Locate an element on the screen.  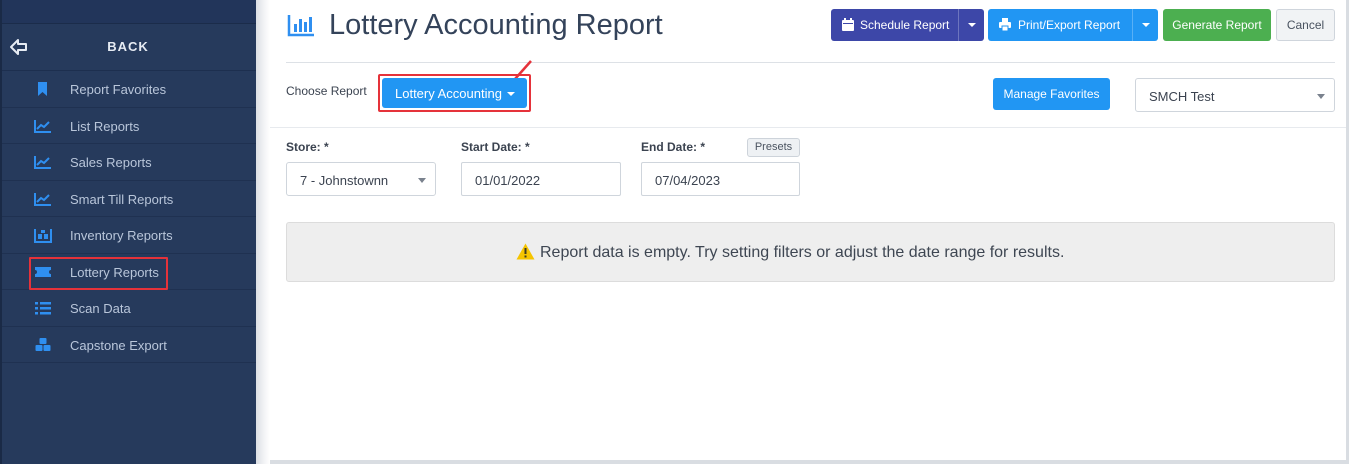
filters-divider is located at coordinates (809, 127).